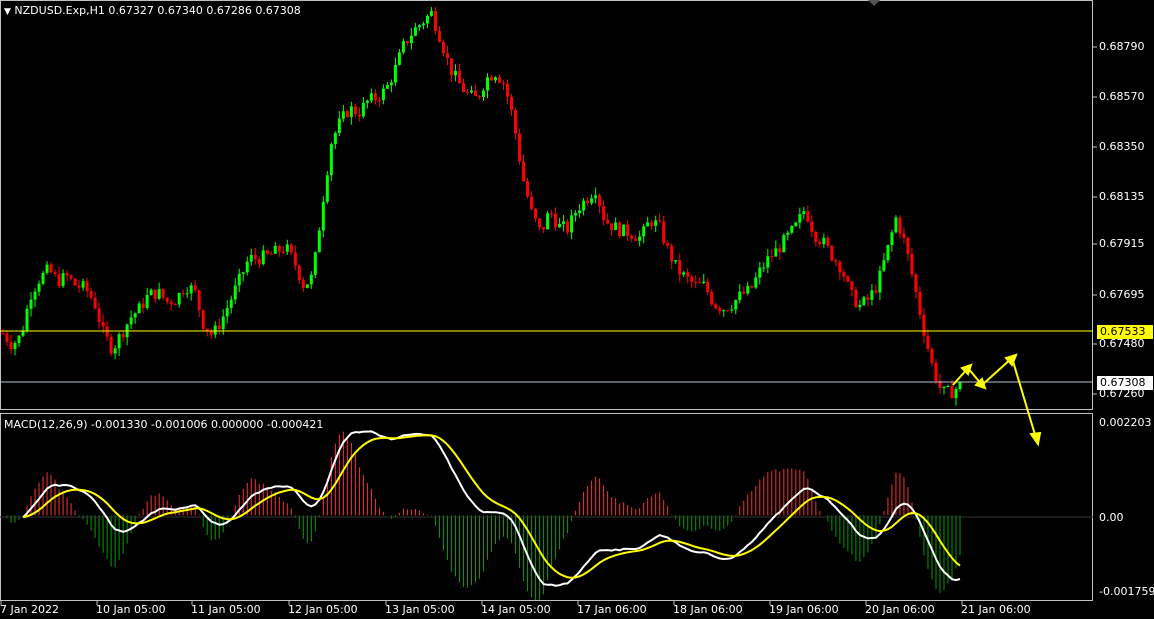 The height and width of the screenshot is (619, 1154). Describe the element at coordinates (226, 609) in the screenshot. I see `time-tick: 11 Jan 05:00` at that location.